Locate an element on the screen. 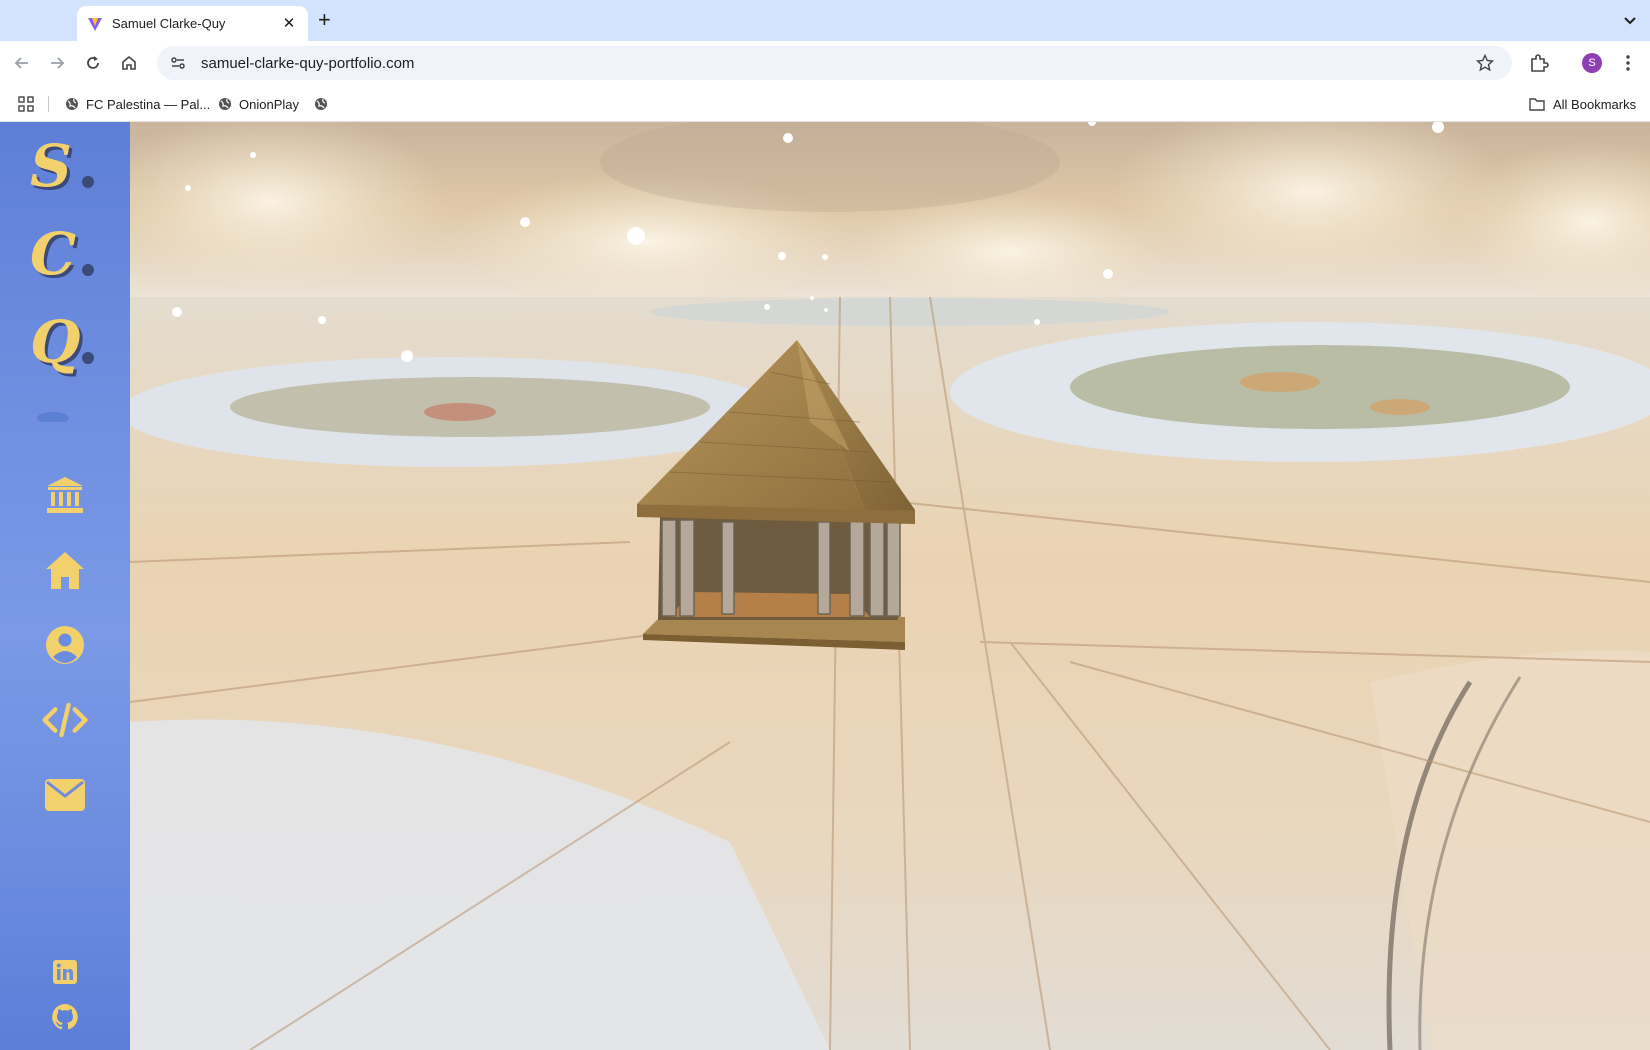  sidebar: S C Q is located at coordinates (65, 586).